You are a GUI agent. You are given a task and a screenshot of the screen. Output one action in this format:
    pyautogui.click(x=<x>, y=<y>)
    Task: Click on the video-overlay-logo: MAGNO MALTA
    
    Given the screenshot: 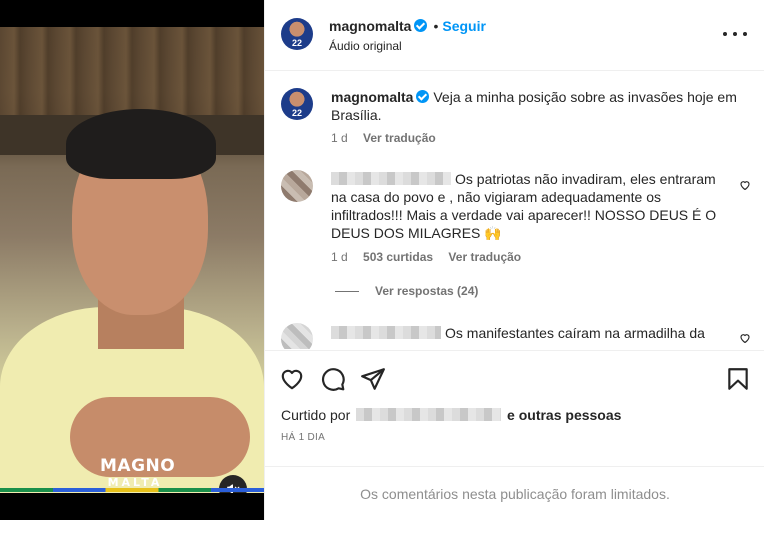 What is the action you would take?
    pyautogui.click(x=138, y=472)
    